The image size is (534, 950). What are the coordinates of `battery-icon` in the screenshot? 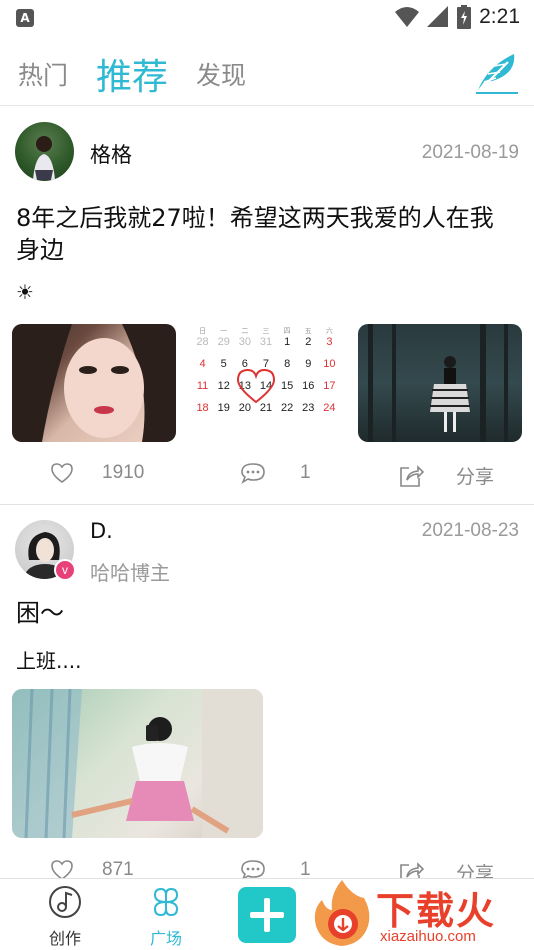 It's located at (464, 17).